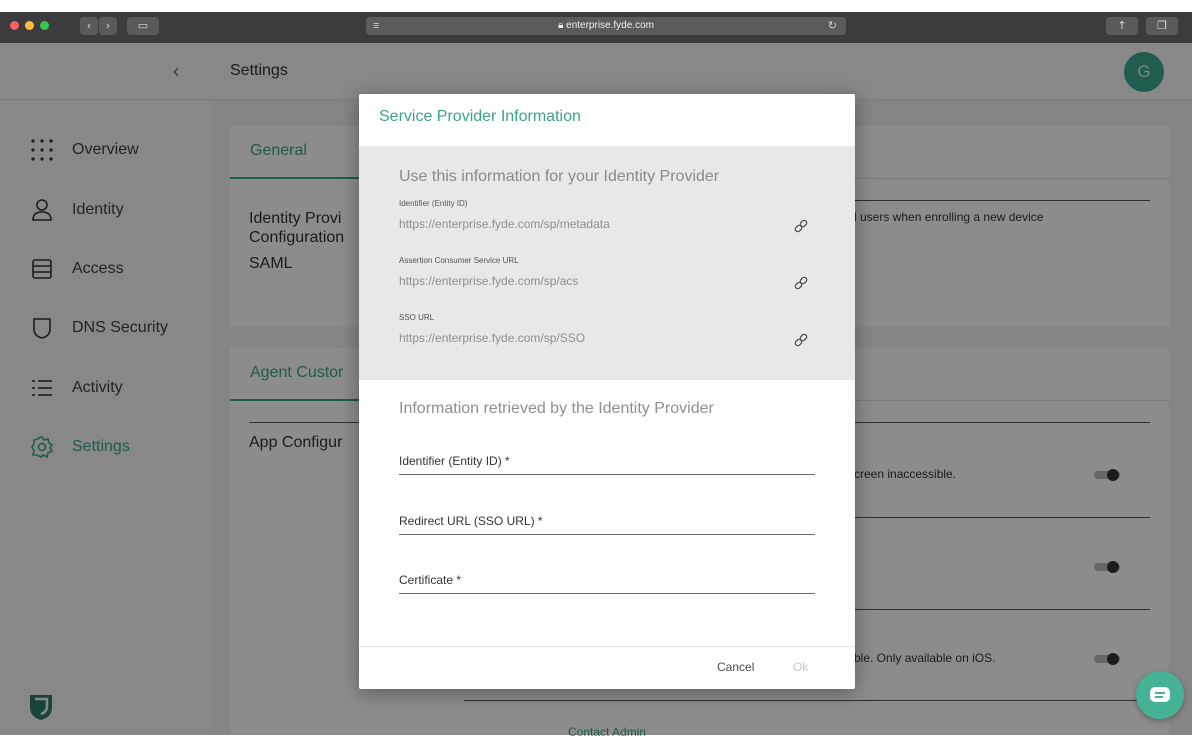 This screenshot has width=1192, height=739. What do you see at coordinates (89, 26) in the screenshot?
I see `back-icon: ‹` at bounding box center [89, 26].